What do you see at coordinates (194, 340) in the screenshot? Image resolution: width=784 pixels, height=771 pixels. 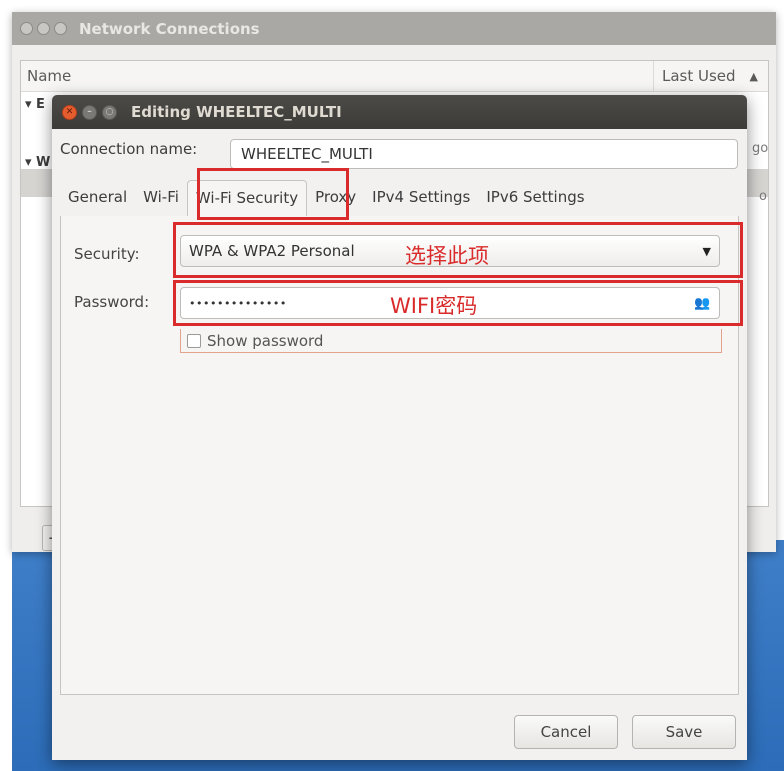 I see `show-password-checkbox` at bounding box center [194, 340].